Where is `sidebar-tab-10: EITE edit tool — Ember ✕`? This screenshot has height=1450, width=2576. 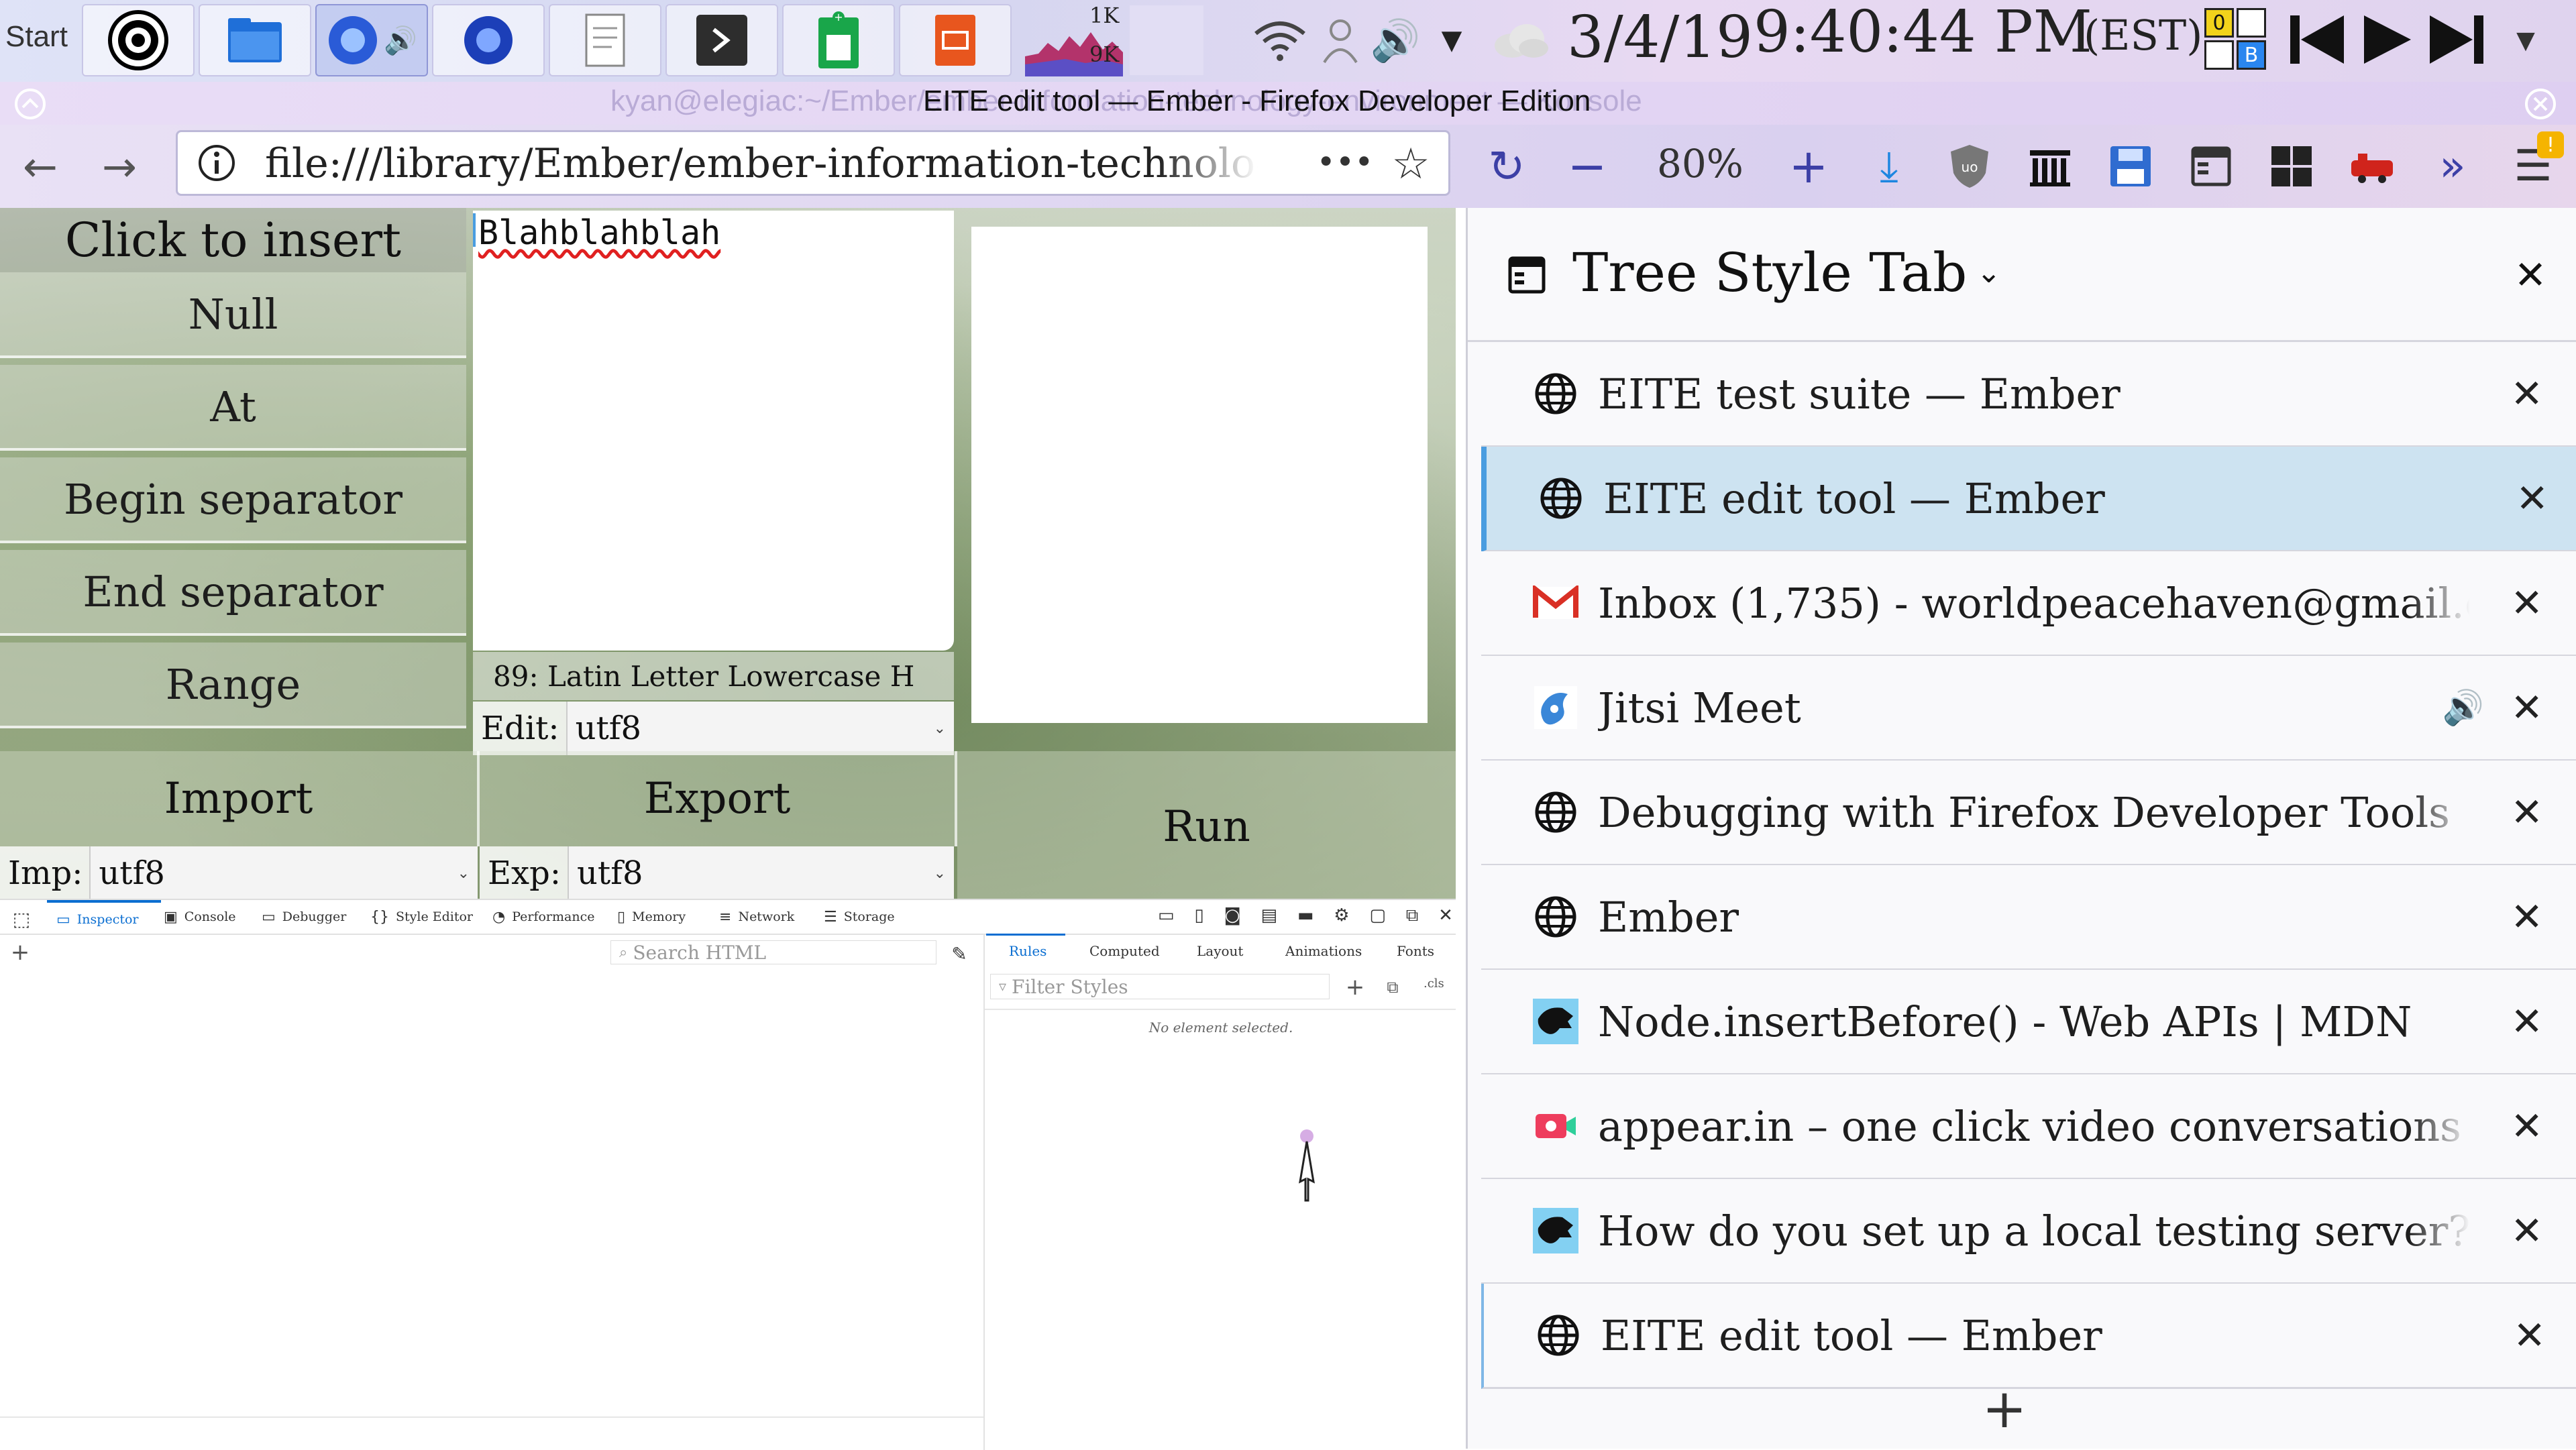 sidebar-tab-10: EITE edit tool — Ember ✕ is located at coordinates (2028, 1336).